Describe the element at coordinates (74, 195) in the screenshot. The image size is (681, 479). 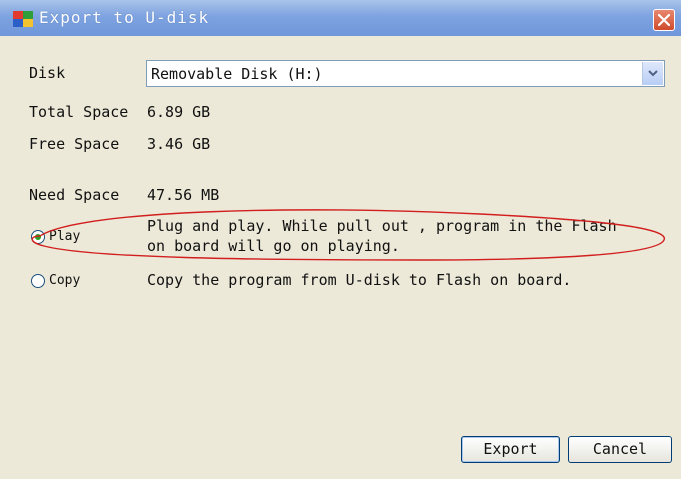
I see `need-space-label: Need Space` at that location.